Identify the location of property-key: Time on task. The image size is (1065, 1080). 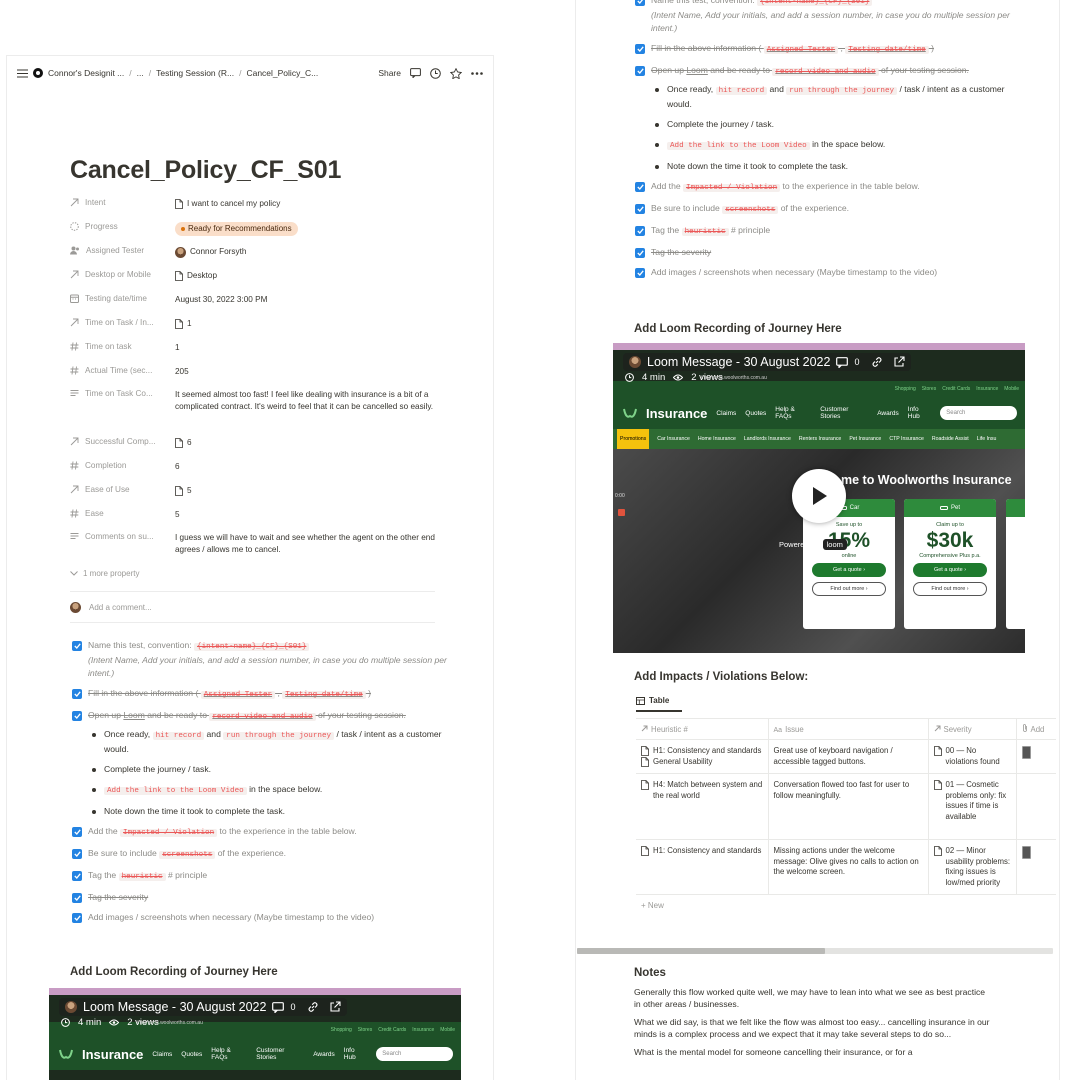
(122, 347).